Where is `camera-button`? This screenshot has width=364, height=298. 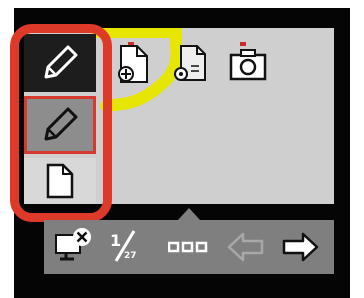
camera-button is located at coordinates (248, 64).